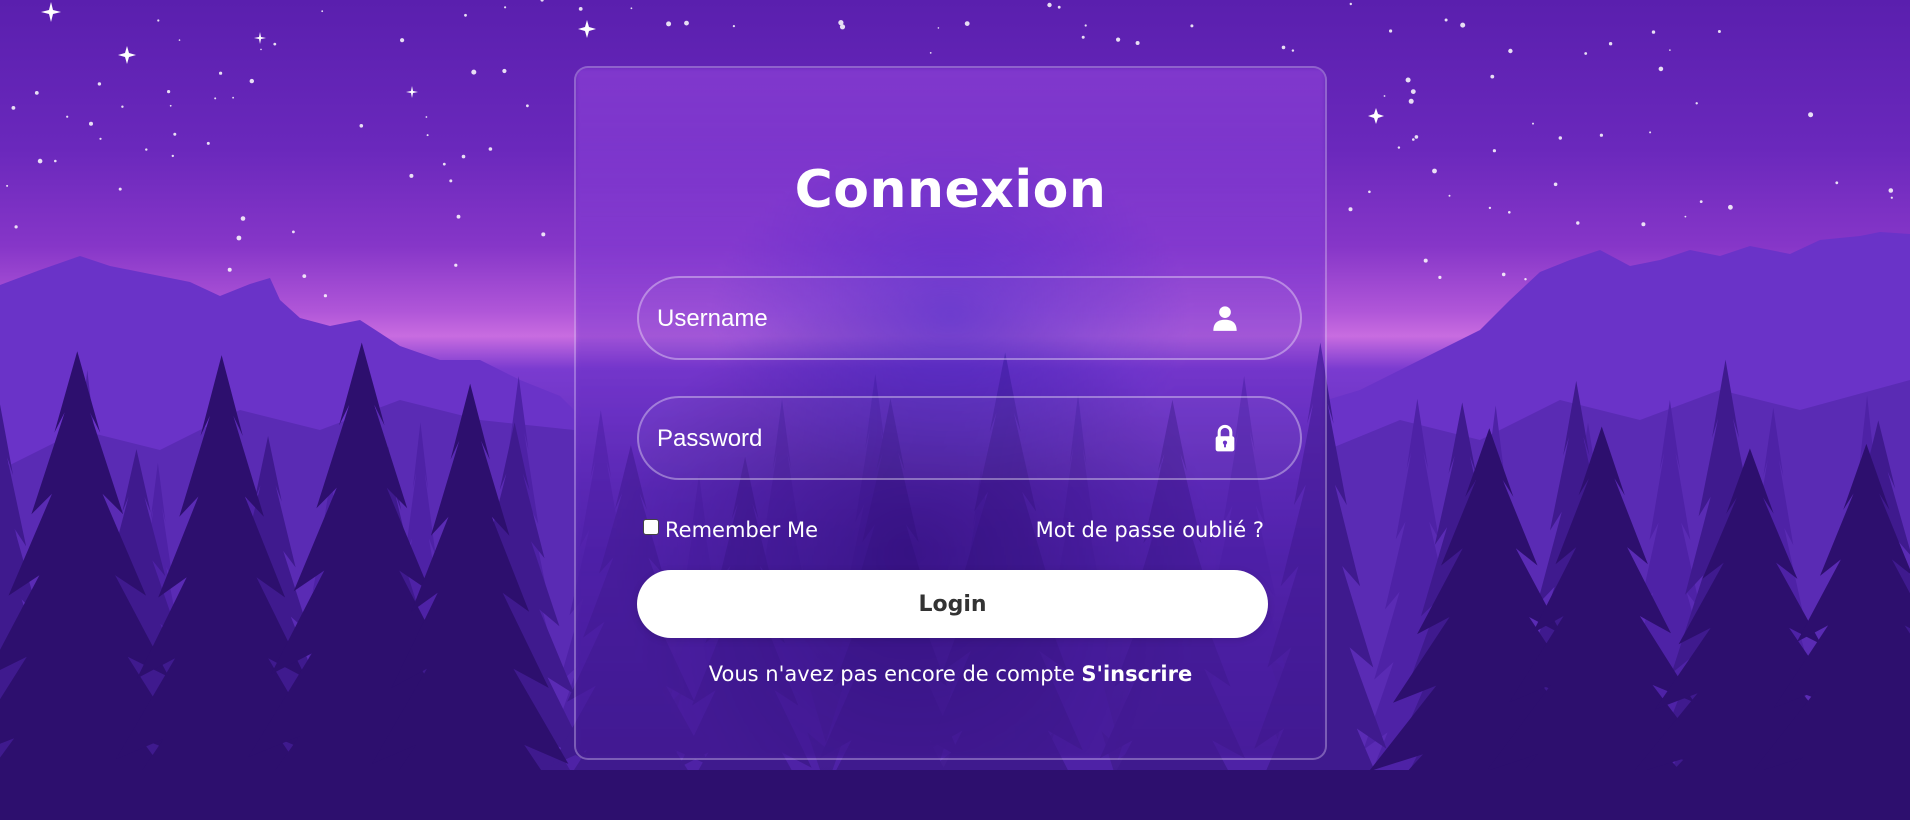 This screenshot has width=1910, height=820. I want to click on forgot-password-link: Mot de passe oublié ?, so click(1150, 530).